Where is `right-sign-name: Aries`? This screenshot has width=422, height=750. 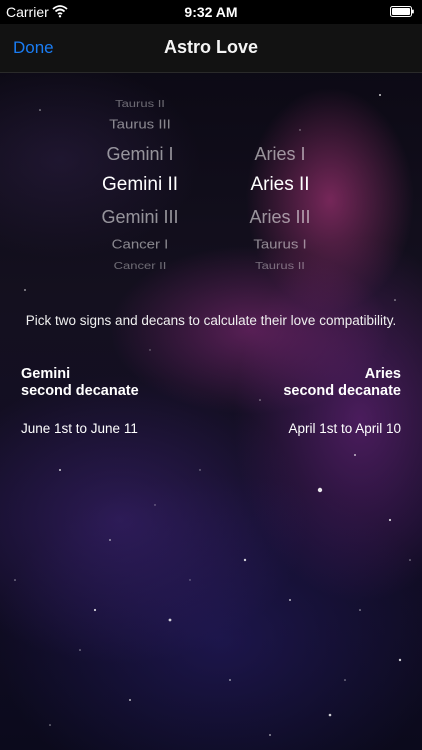
right-sign-name: Aries is located at coordinates (382, 374).